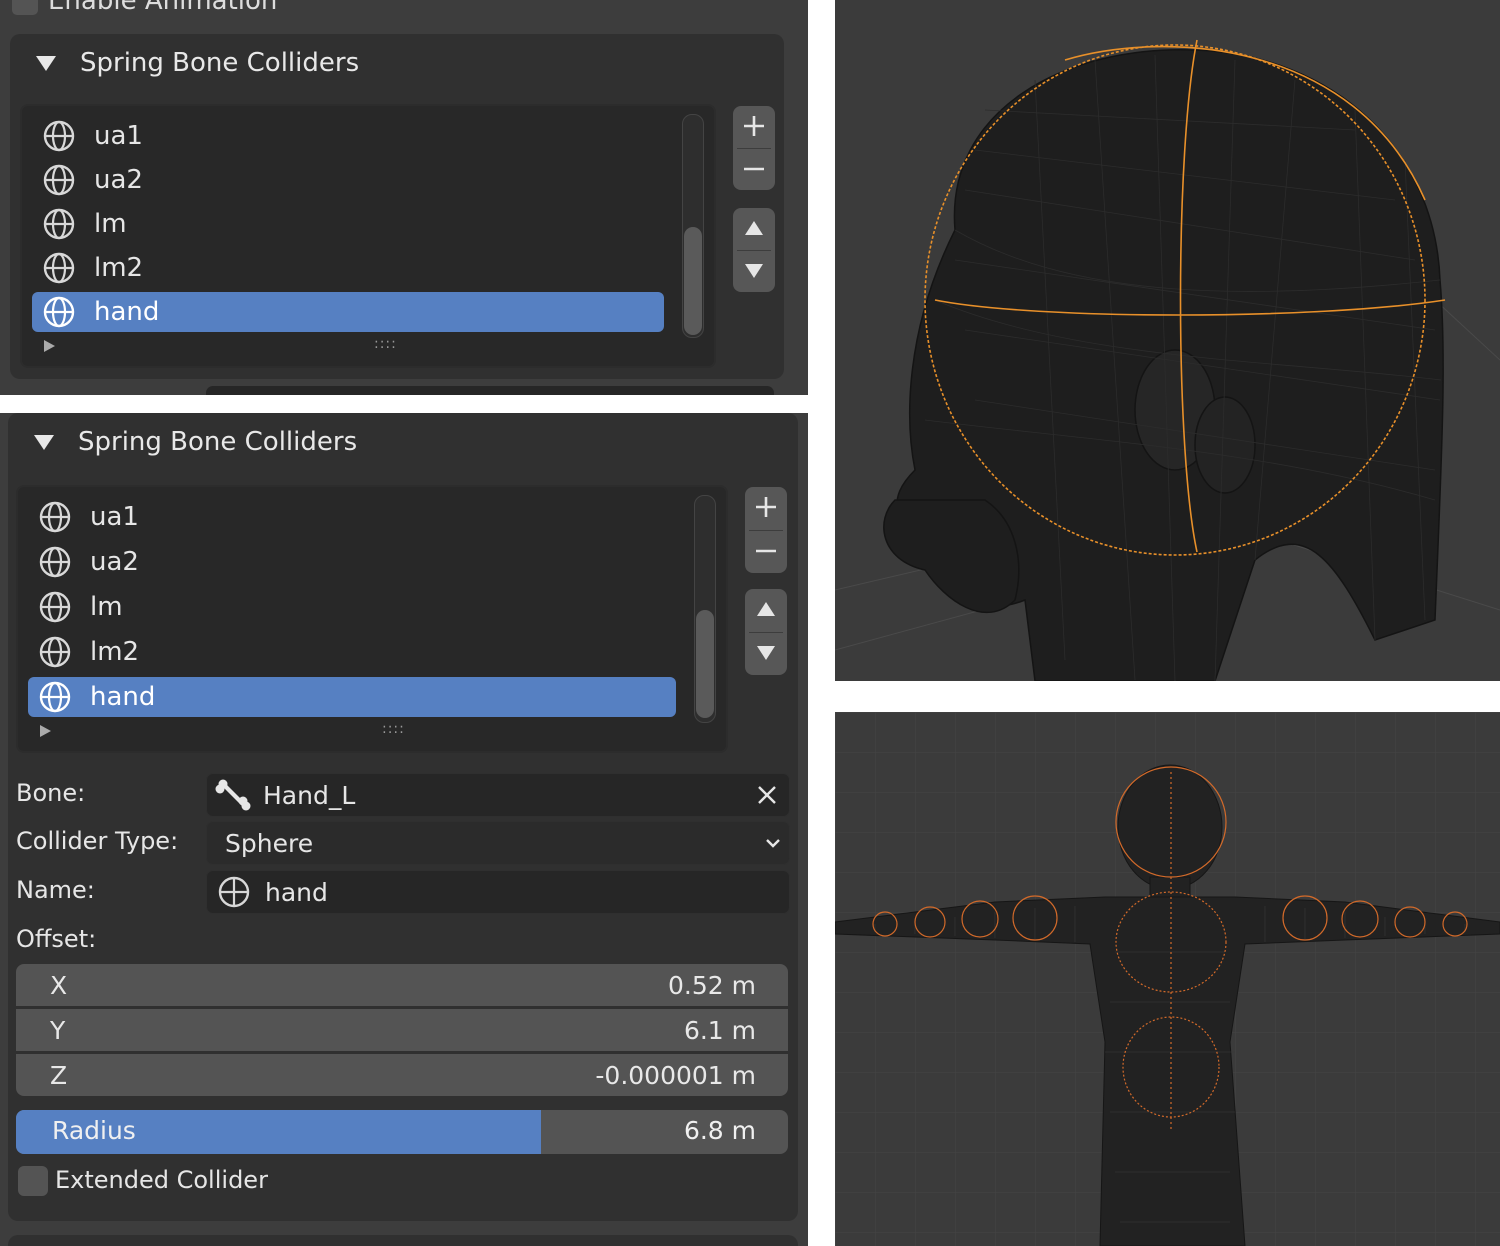 Image resolution: width=1500 pixels, height=1246 pixels. What do you see at coordinates (58, 1030) in the screenshot?
I see `offset-y-axis: Y` at bounding box center [58, 1030].